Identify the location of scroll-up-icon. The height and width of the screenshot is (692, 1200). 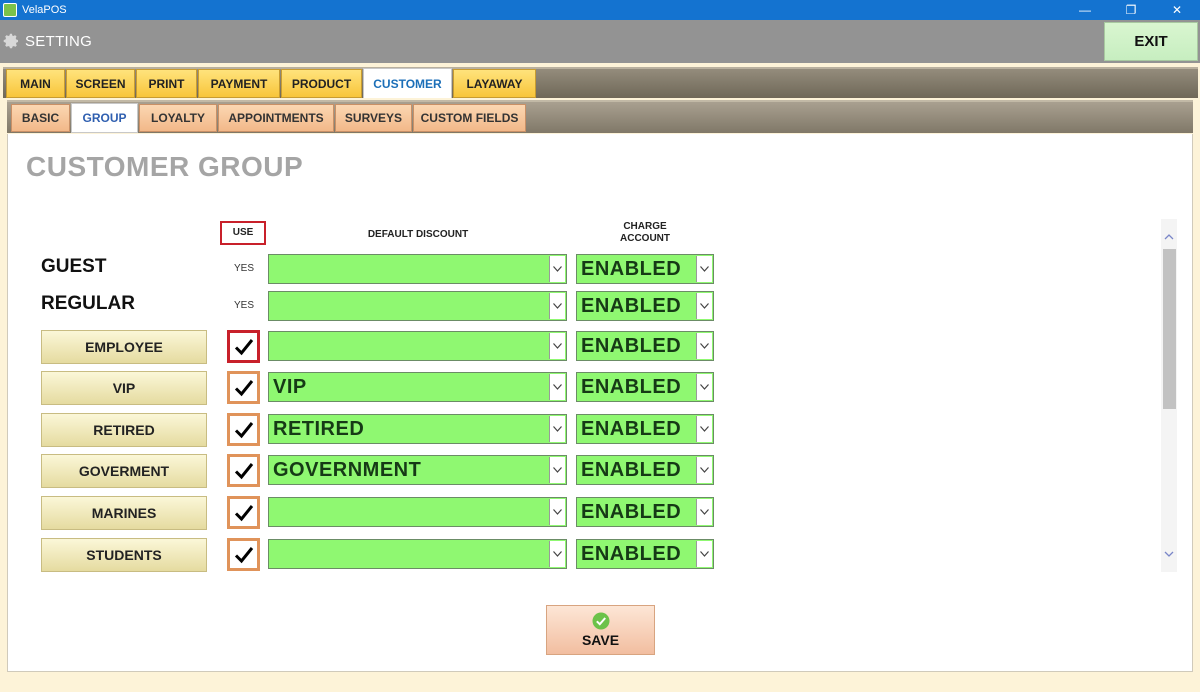
(1169, 237).